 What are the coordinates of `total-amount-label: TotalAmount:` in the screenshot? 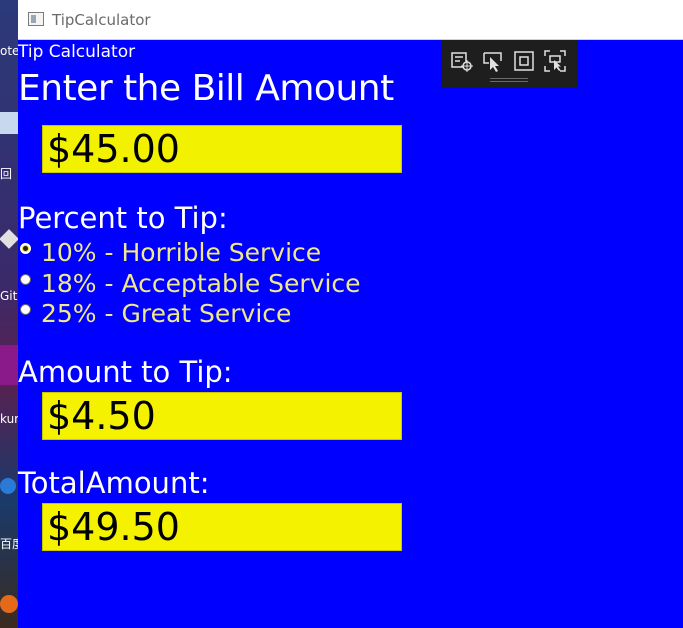 It's located at (114, 483).